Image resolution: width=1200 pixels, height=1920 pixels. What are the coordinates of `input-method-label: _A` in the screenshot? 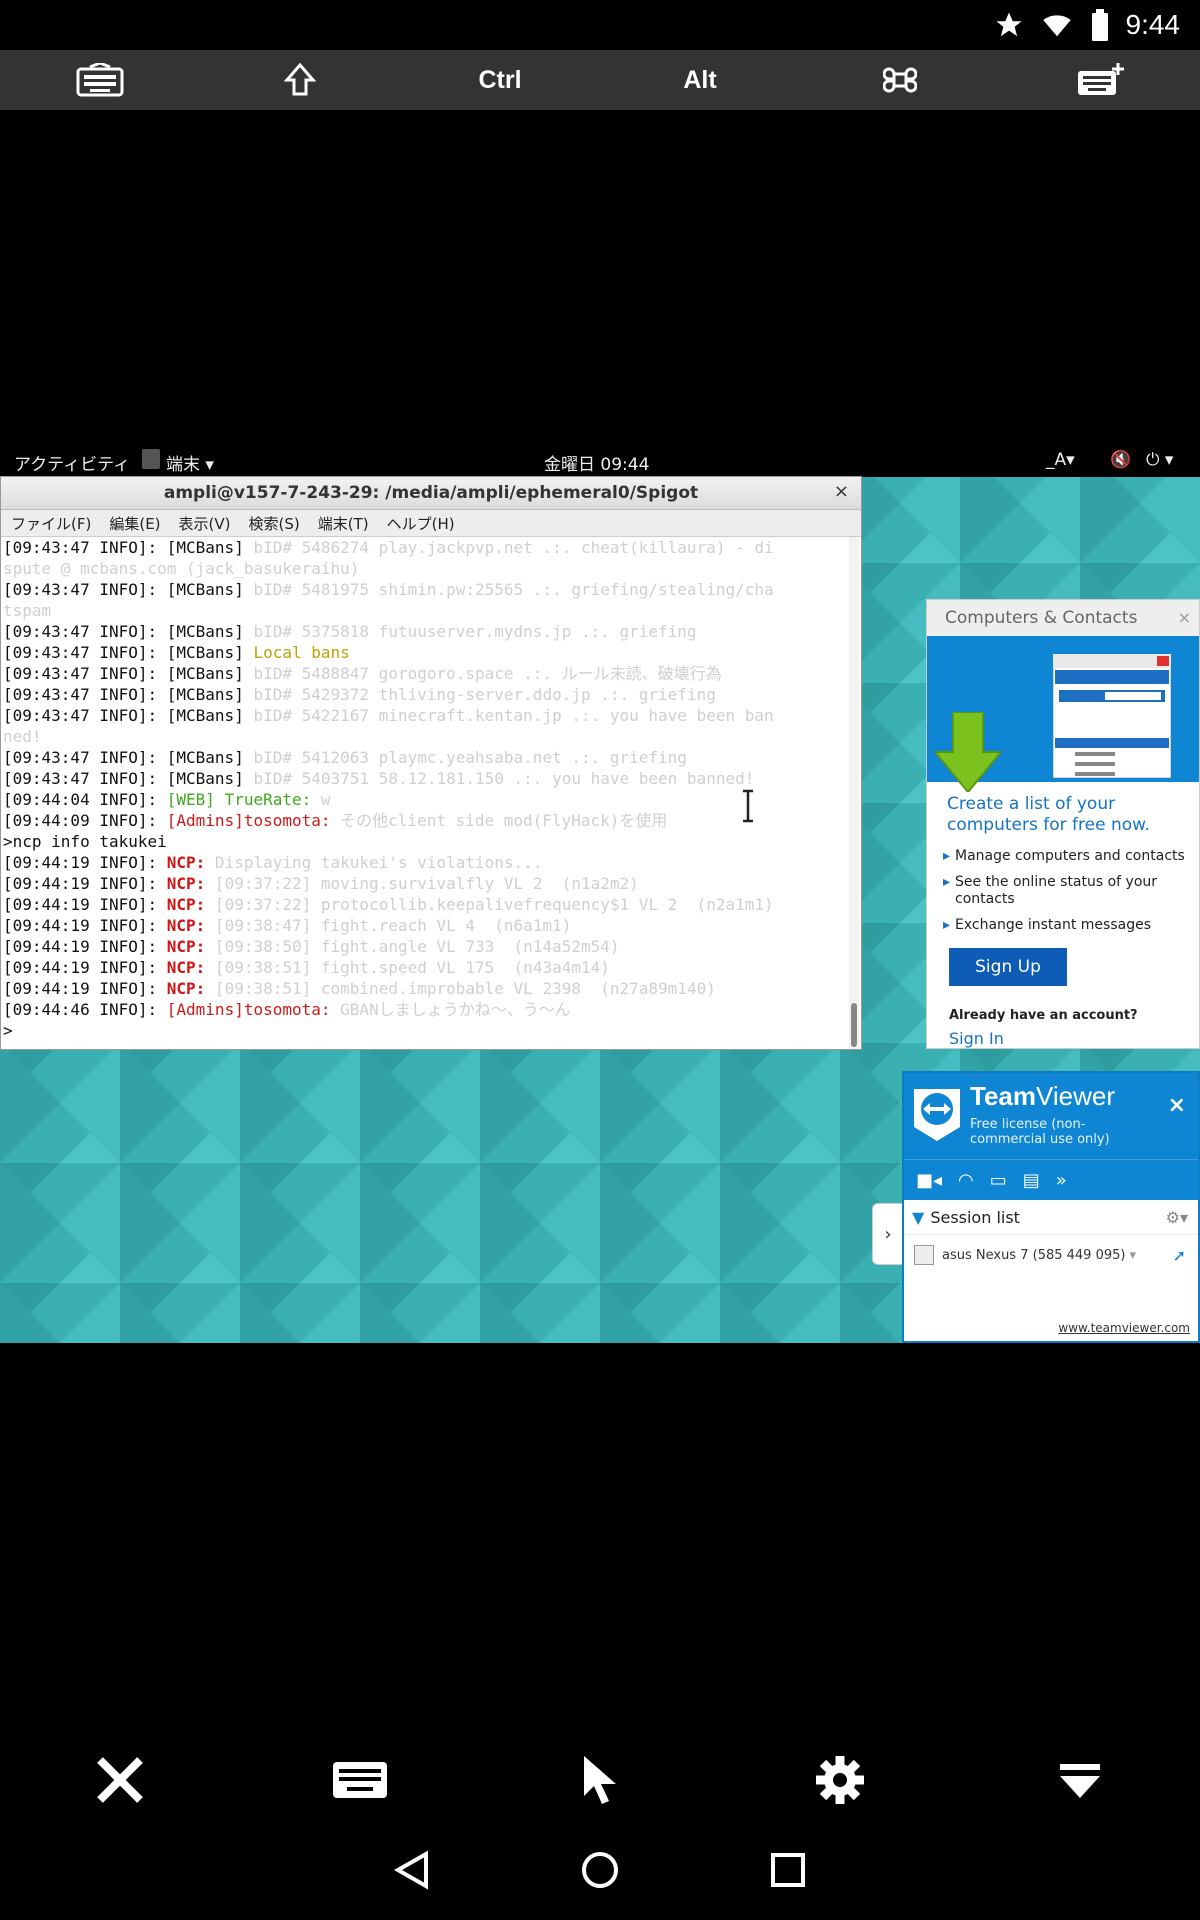 It's located at (1056, 460).